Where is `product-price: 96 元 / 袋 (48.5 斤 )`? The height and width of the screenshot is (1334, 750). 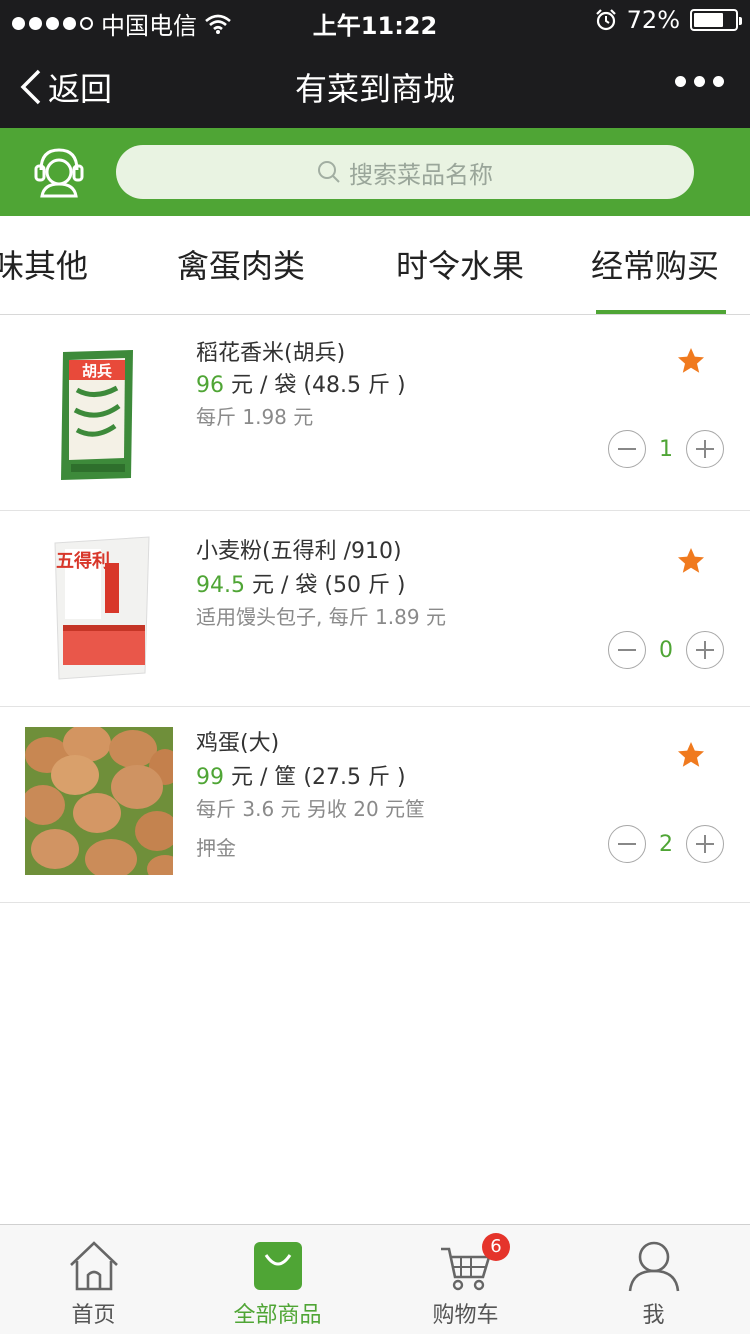
product-price: 96 元 / 袋 (48.5 斤 ) is located at coordinates (301, 383).